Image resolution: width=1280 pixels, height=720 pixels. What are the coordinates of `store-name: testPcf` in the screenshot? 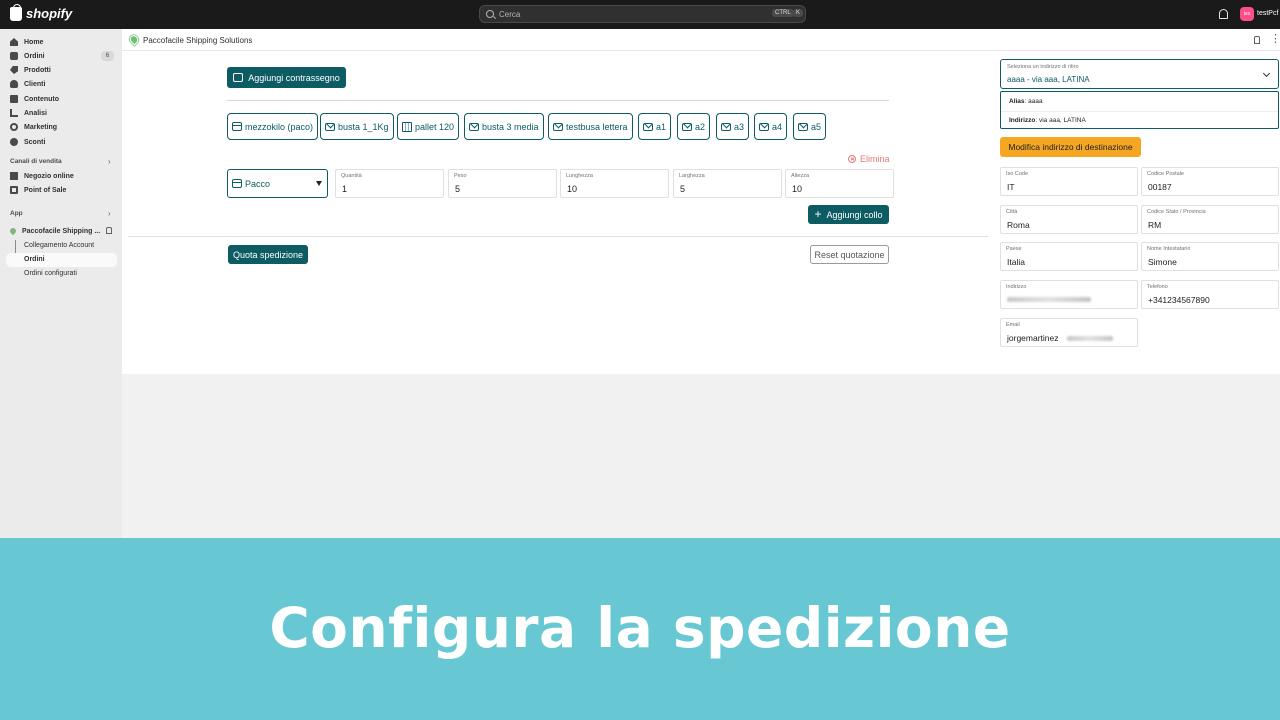 It's located at (1267, 13).